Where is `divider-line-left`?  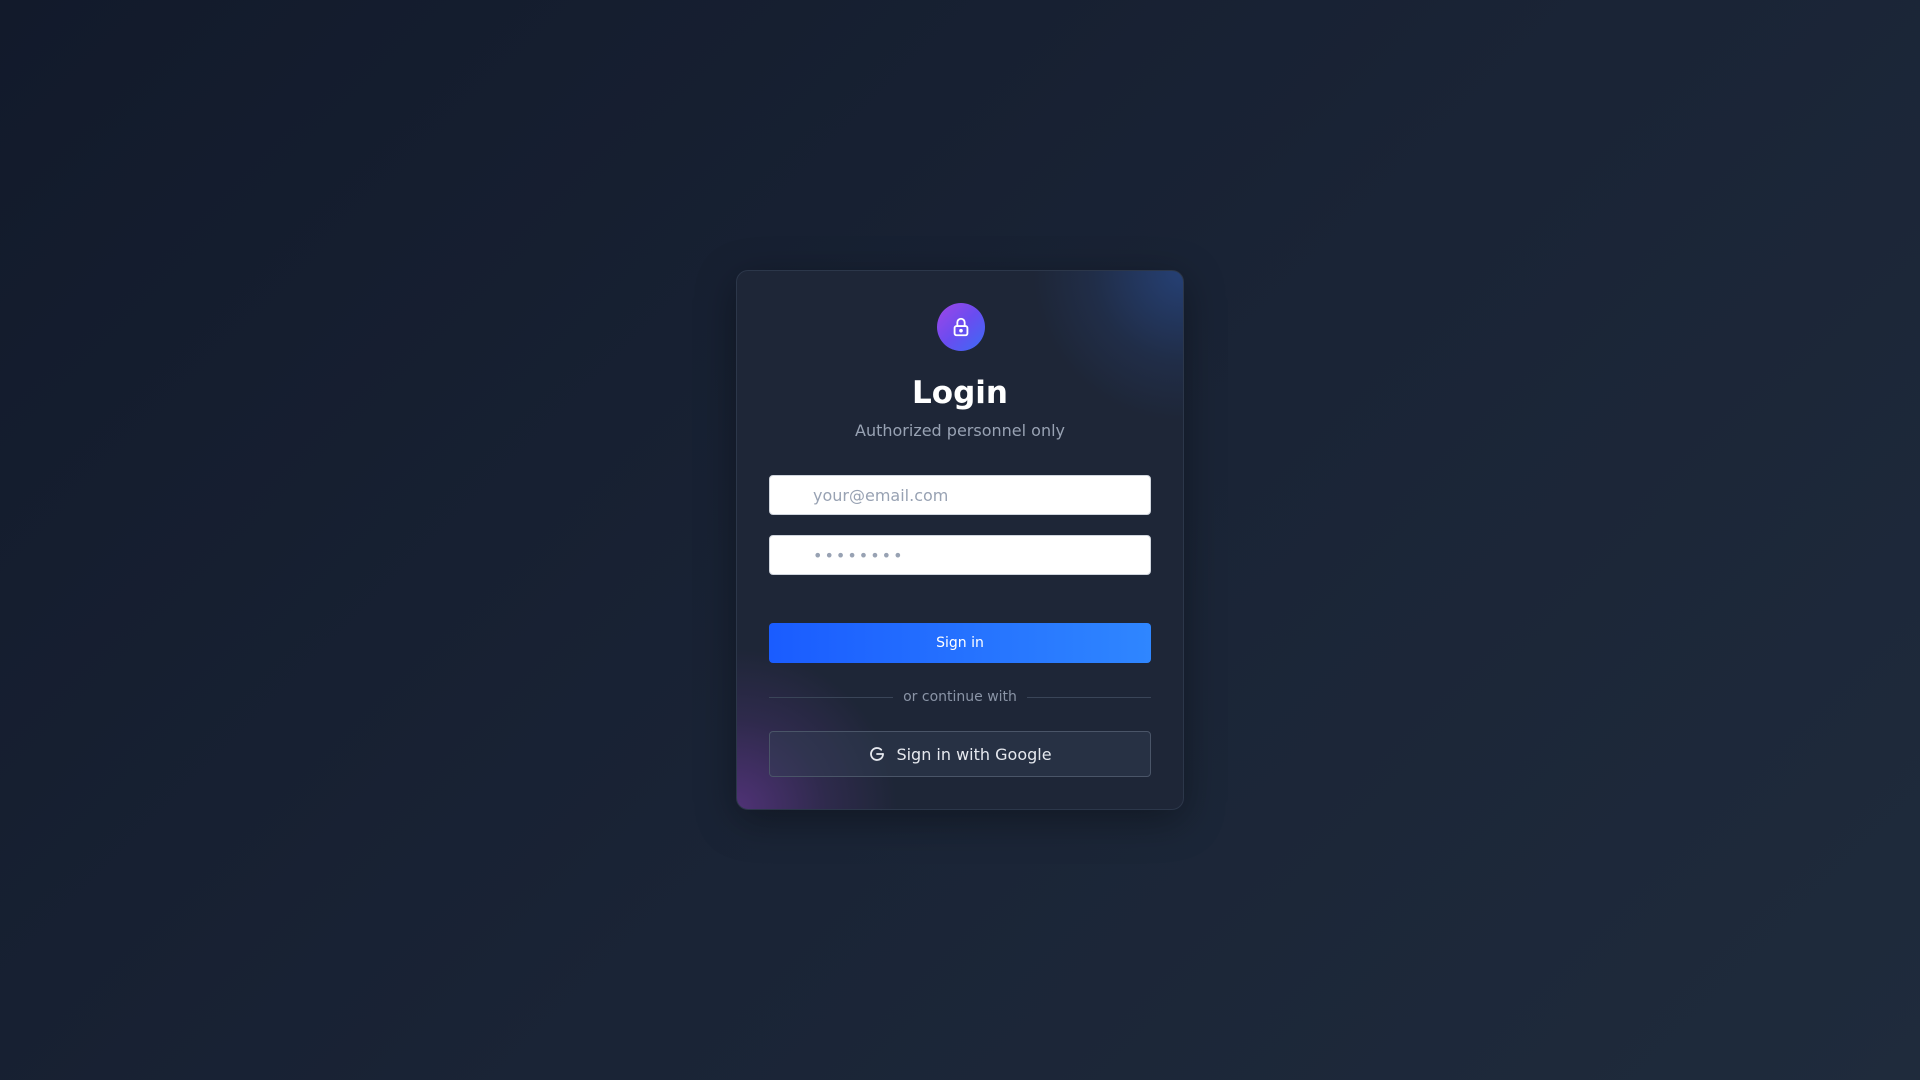 divider-line-left is located at coordinates (831, 697).